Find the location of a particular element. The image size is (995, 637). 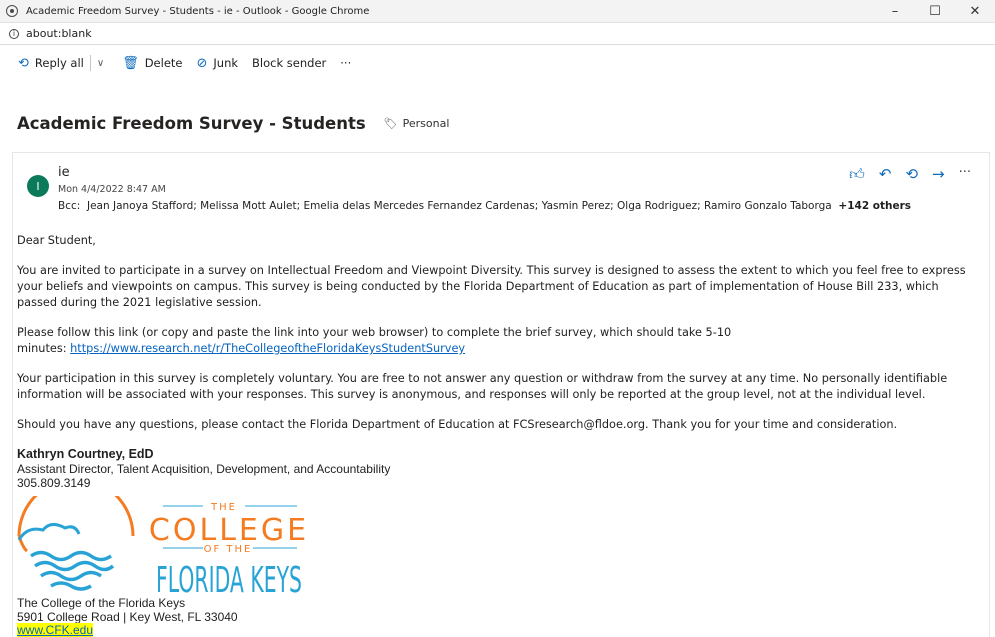

delete-button: 🗑 Delete is located at coordinates (152, 63).